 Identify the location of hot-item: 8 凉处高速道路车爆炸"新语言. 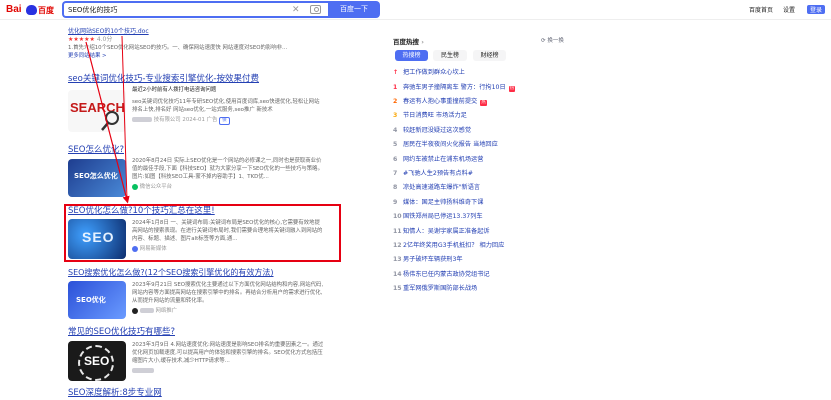
(488, 187).